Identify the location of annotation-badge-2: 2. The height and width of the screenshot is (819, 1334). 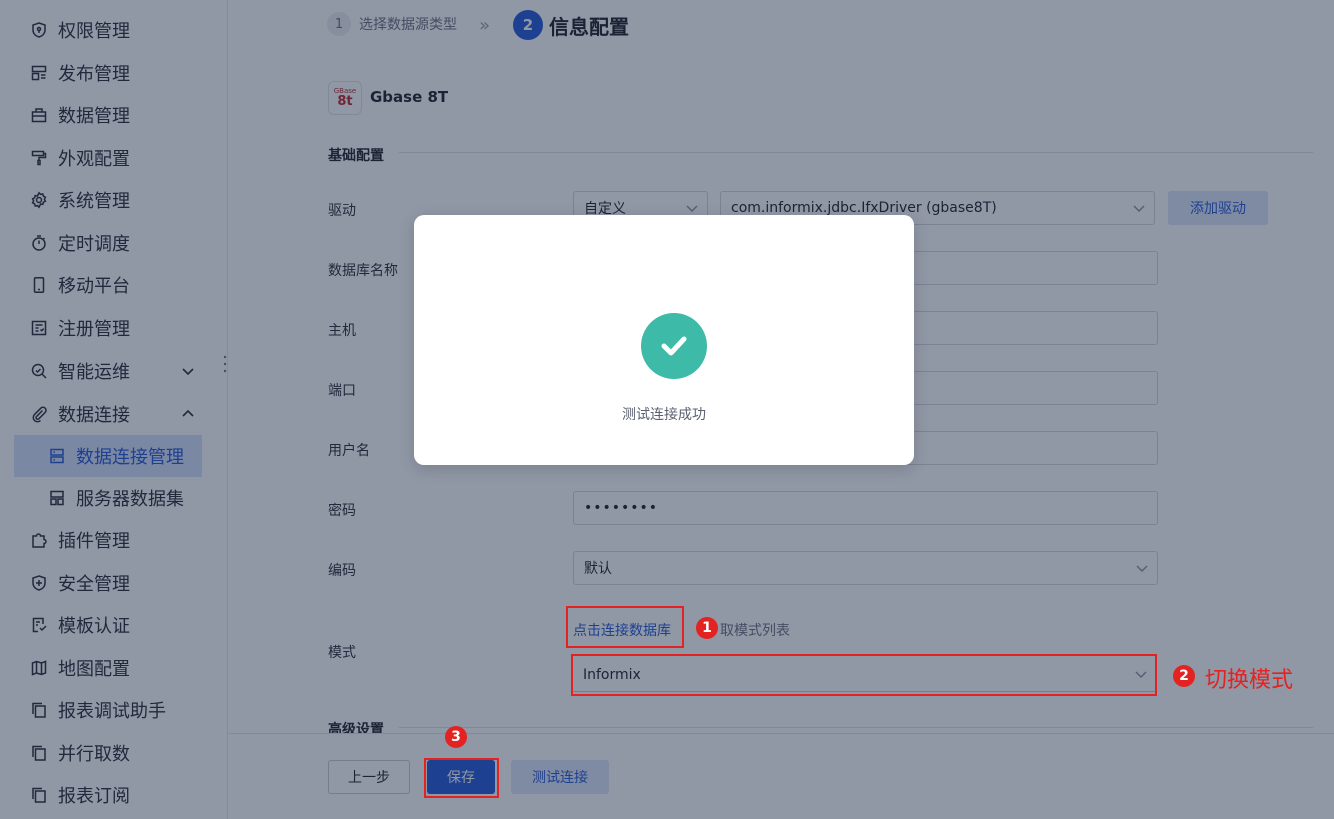
(1184, 676).